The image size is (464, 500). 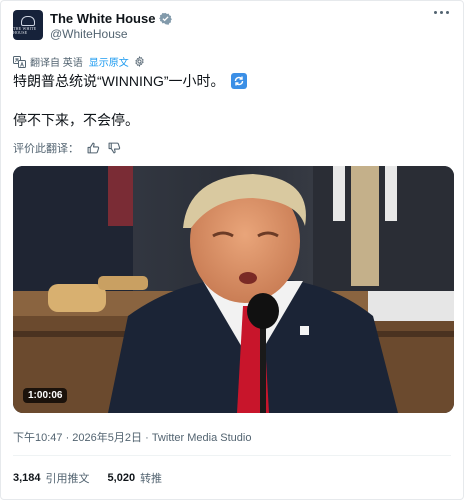 What do you see at coordinates (67, 479) in the screenshot?
I see `quote-tweets-label: 引用推文` at bounding box center [67, 479].